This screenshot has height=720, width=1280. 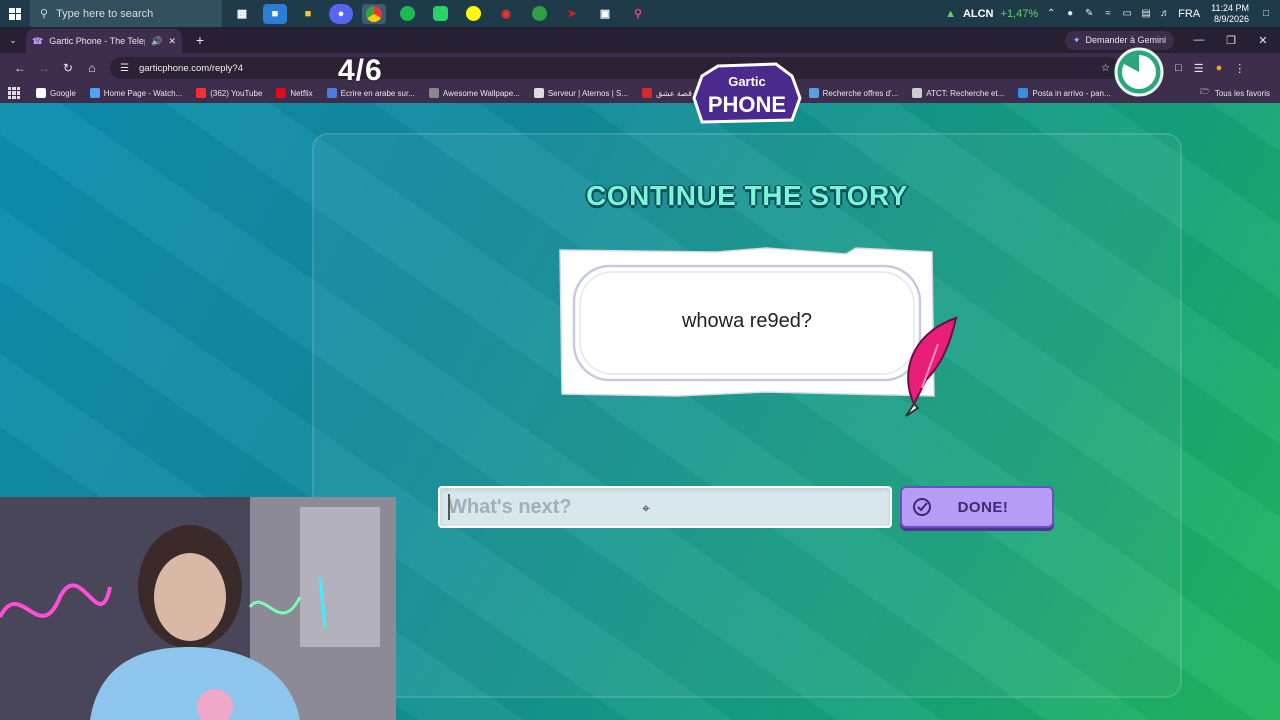 I want to click on story-input, so click(x=669, y=507).